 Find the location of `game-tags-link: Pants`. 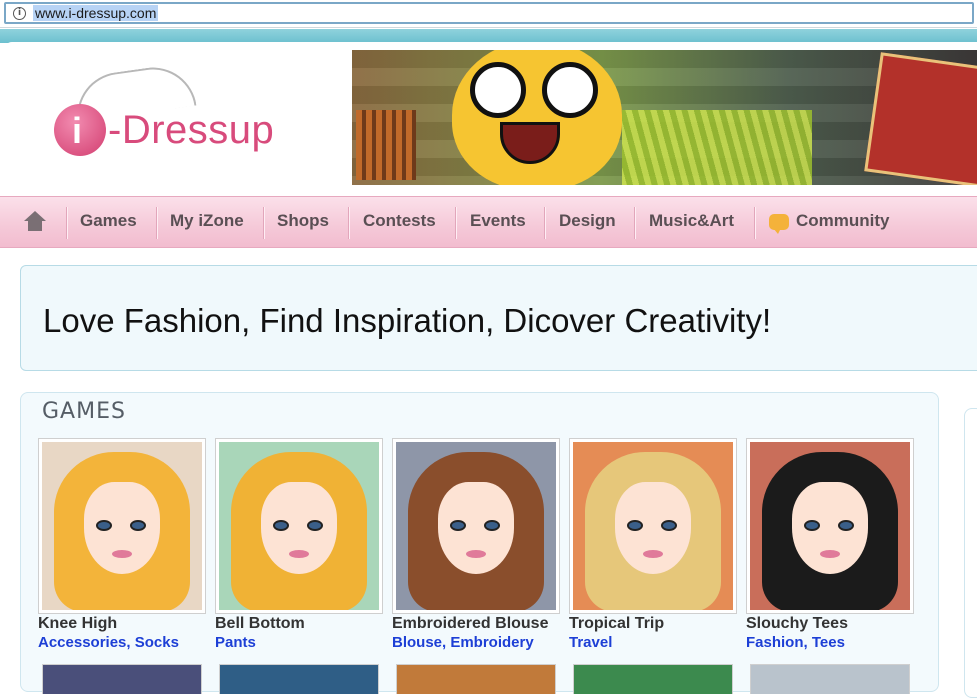

game-tags-link: Pants is located at coordinates (235, 642).